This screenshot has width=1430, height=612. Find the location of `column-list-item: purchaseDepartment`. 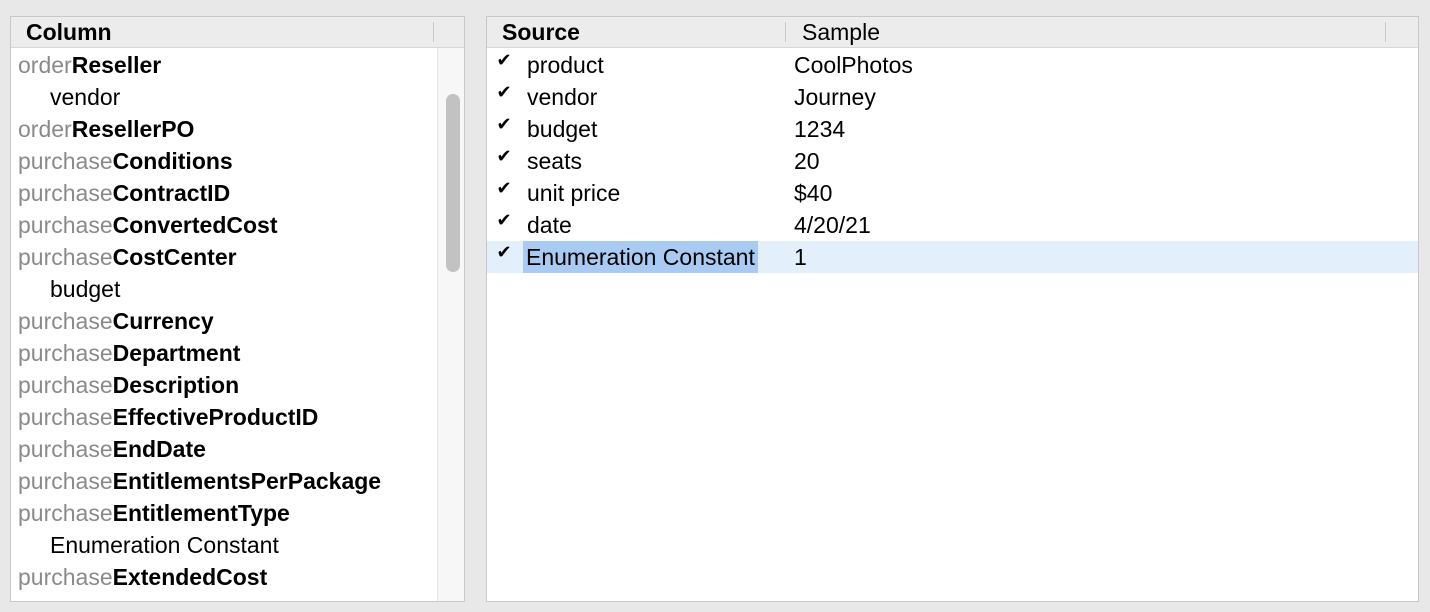

column-list-item: purchaseDepartment is located at coordinates (223, 353).